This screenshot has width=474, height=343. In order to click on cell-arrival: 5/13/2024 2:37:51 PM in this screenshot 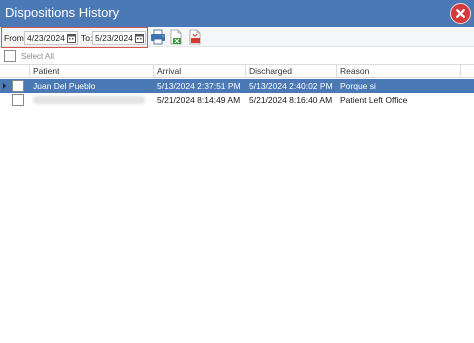, I will do `click(199, 86)`.